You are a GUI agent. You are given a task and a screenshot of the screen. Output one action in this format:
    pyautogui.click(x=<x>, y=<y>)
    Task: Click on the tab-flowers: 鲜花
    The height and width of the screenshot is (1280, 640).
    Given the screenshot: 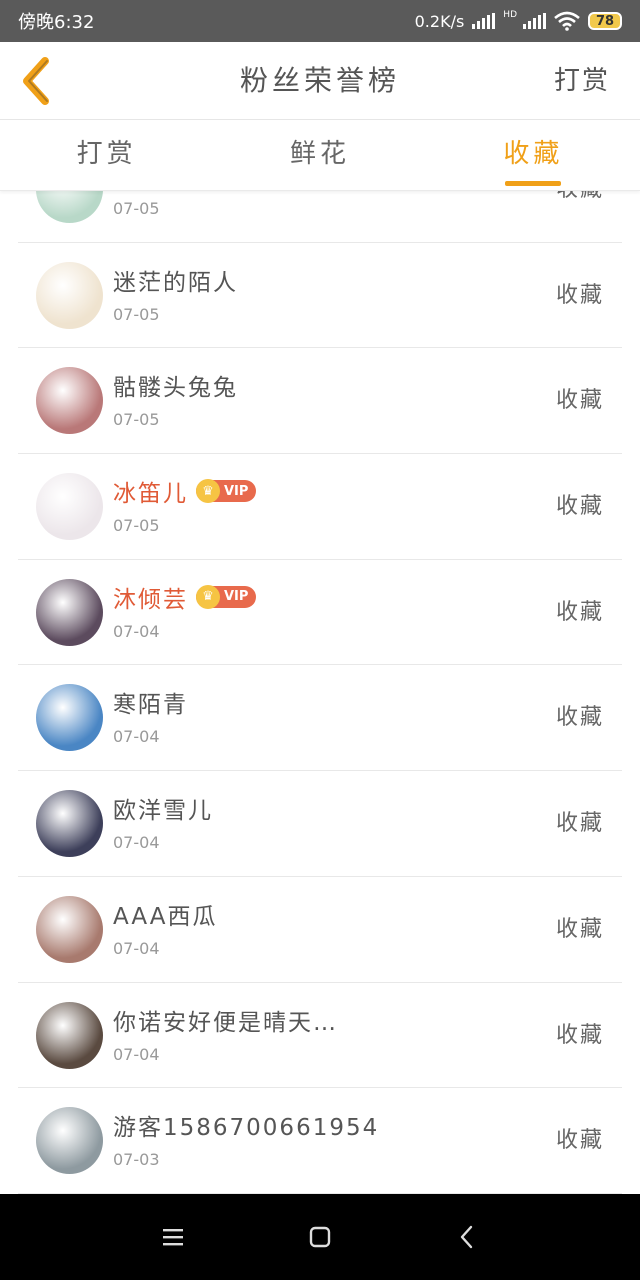 What is the action you would take?
    pyautogui.click(x=319, y=155)
    